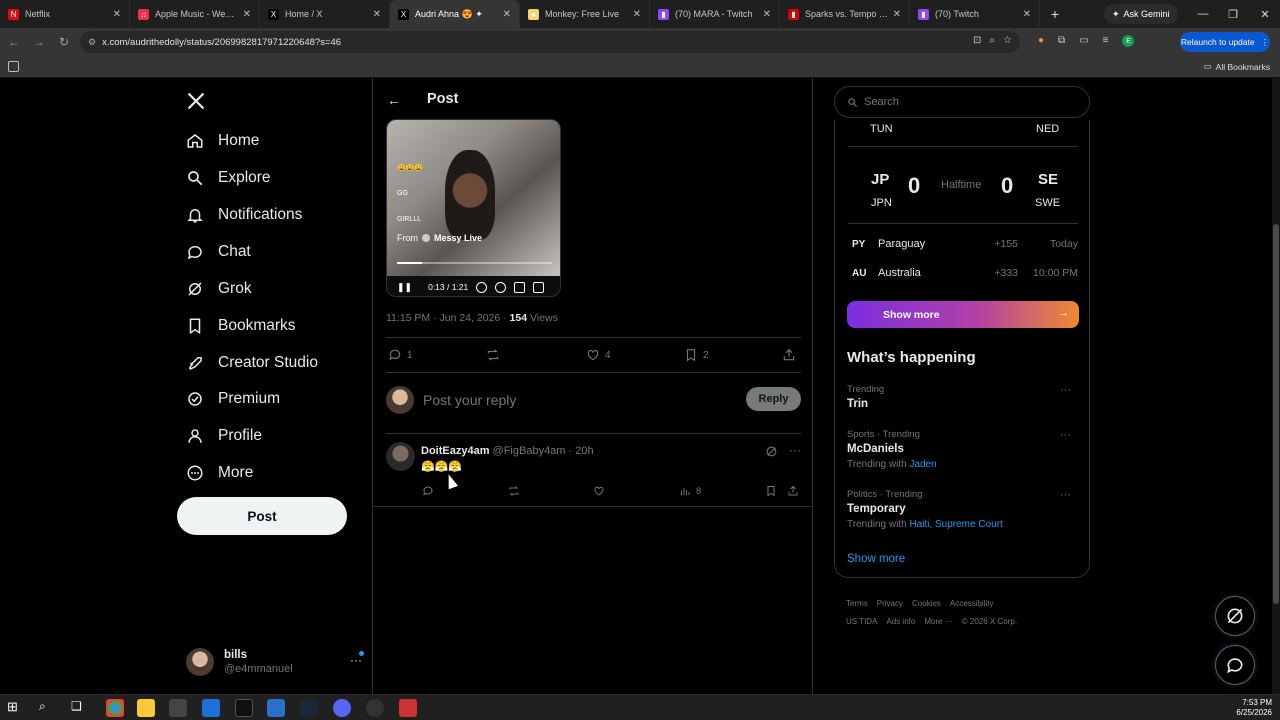 This screenshot has height=720, width=1280. I want to click on sidebar-item-chat: Chat, so click(218, 252).